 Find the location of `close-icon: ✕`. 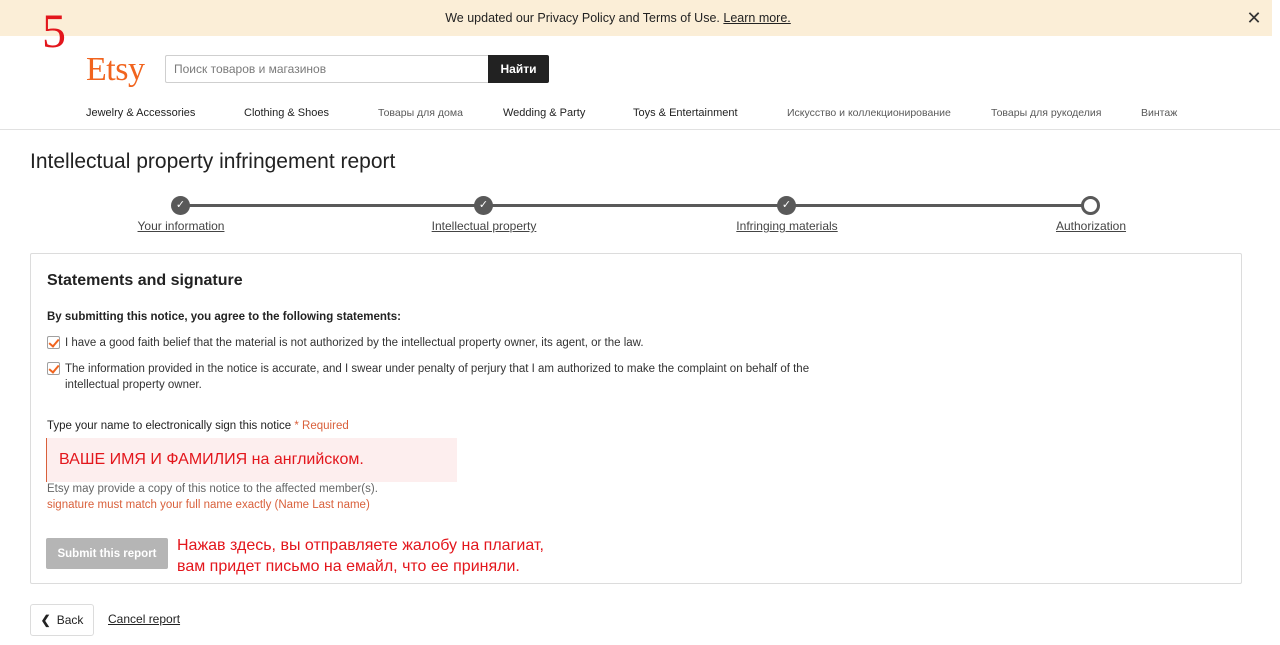

close-icon: ✕ is located at coordinates (1254, 18).